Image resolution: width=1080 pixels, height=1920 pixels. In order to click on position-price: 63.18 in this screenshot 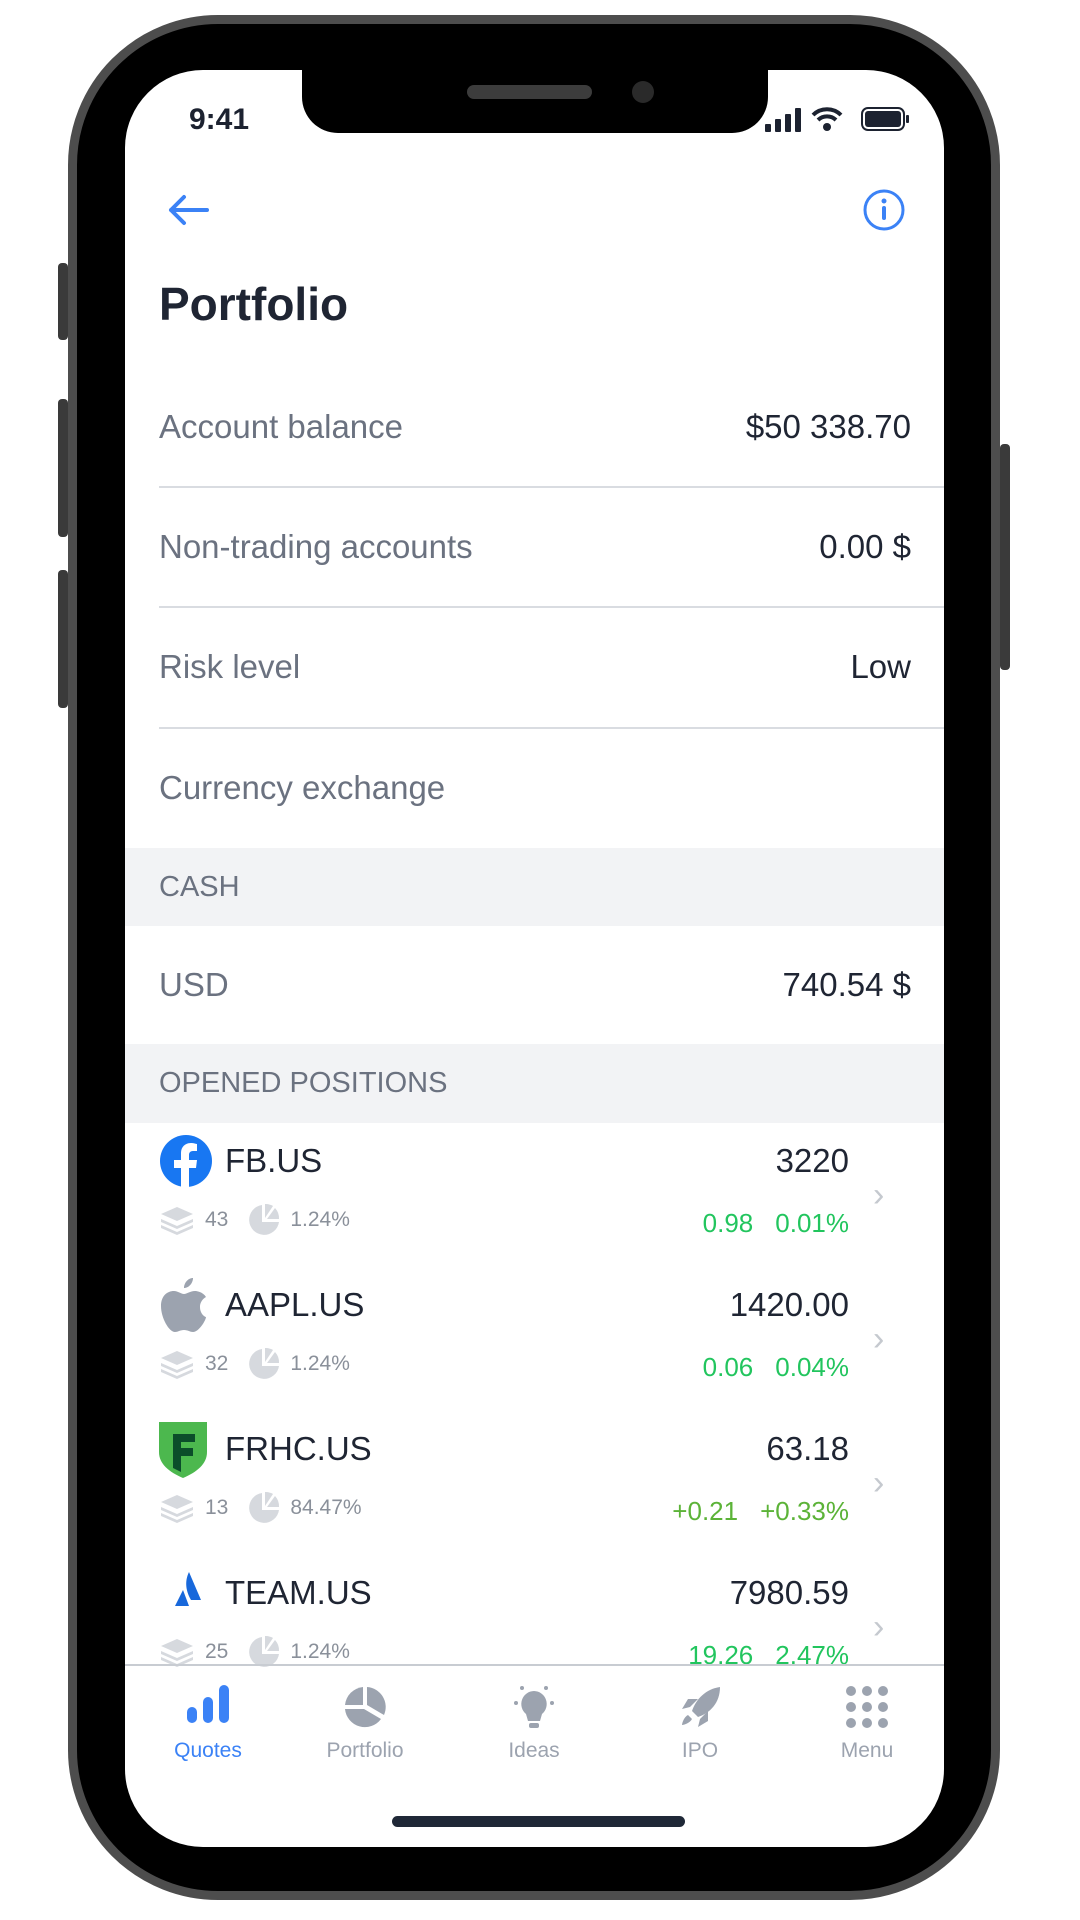, I will do `click(807, 1448)`.